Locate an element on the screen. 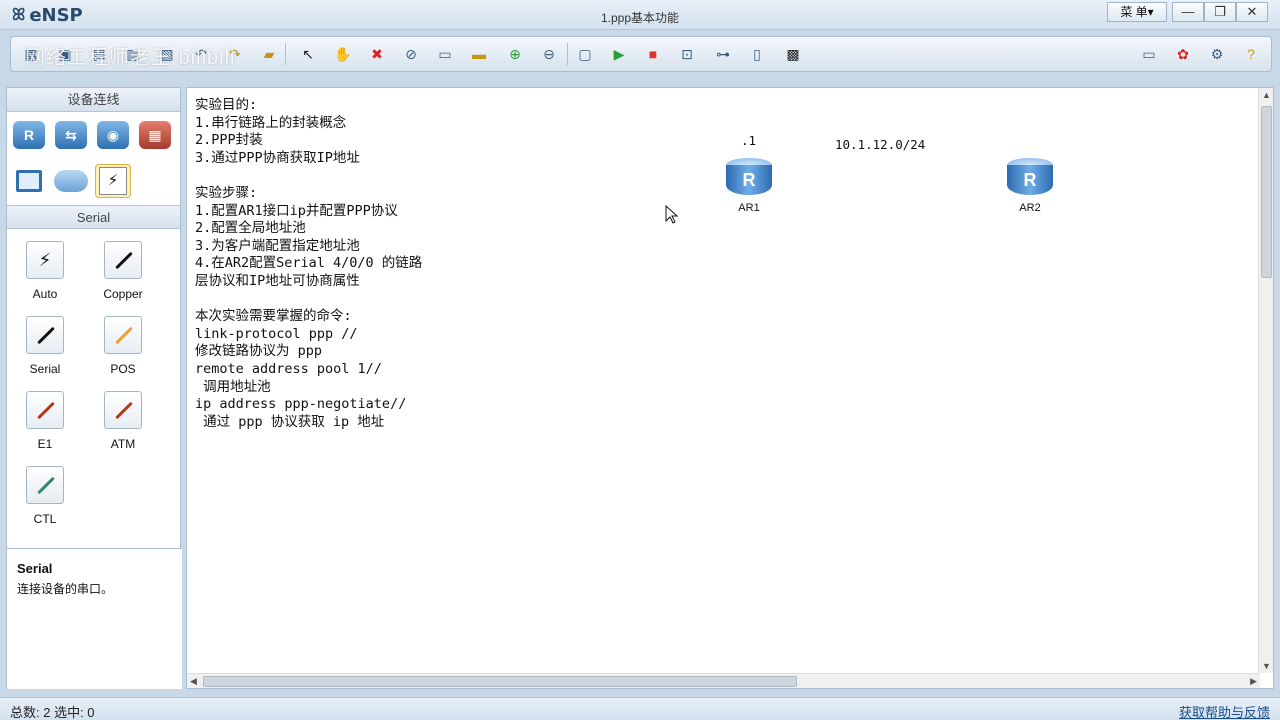 The width and height of the screenshot is (1280, 720). hand-icon: ✋ is located at coordinates (343, 54).